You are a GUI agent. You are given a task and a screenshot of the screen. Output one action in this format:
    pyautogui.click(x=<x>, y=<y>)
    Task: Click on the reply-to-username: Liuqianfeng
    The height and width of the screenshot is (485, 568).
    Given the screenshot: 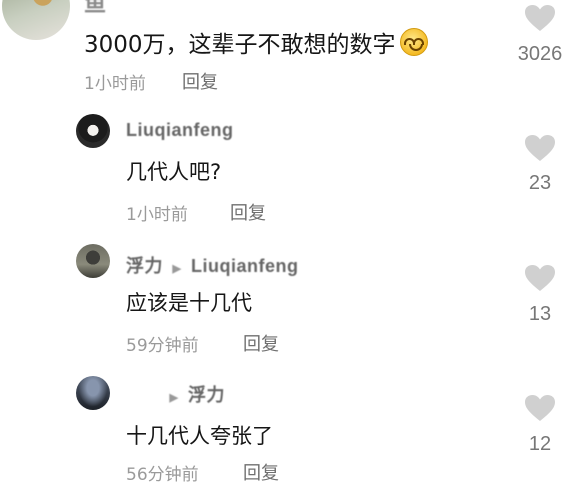 What is the action you would take?
    pyautogui.click(x=245, y=266)
    